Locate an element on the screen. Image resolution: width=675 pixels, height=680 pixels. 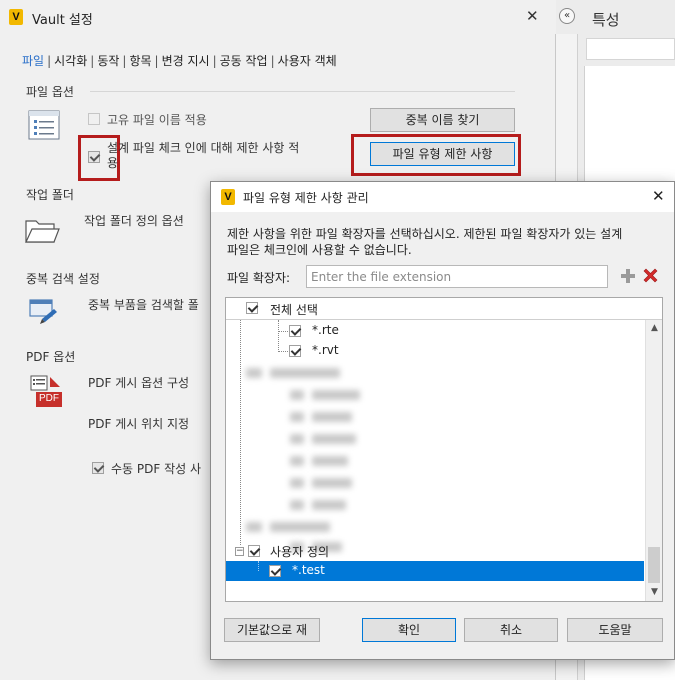
reset-default-button: 기본값으로 재 is located at coordinates (272, 630).